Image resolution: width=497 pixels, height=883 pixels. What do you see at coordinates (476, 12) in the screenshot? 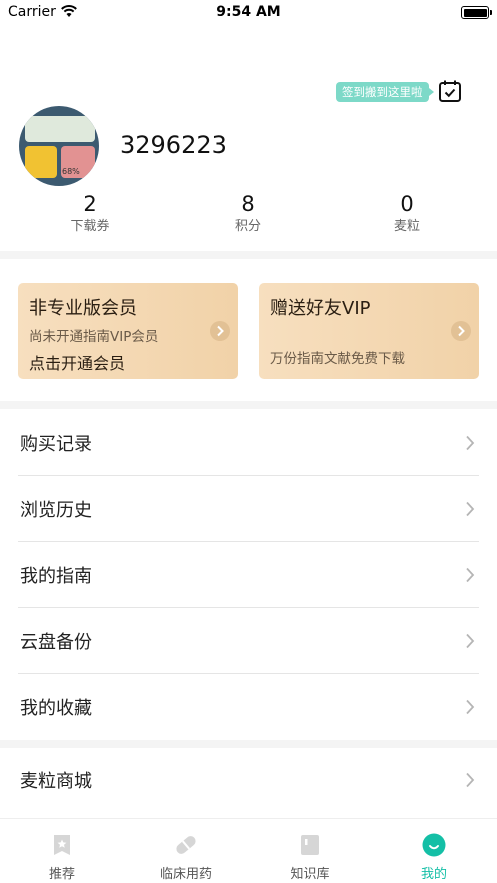
I see `battery-icon` at bounding box center [476, 12].